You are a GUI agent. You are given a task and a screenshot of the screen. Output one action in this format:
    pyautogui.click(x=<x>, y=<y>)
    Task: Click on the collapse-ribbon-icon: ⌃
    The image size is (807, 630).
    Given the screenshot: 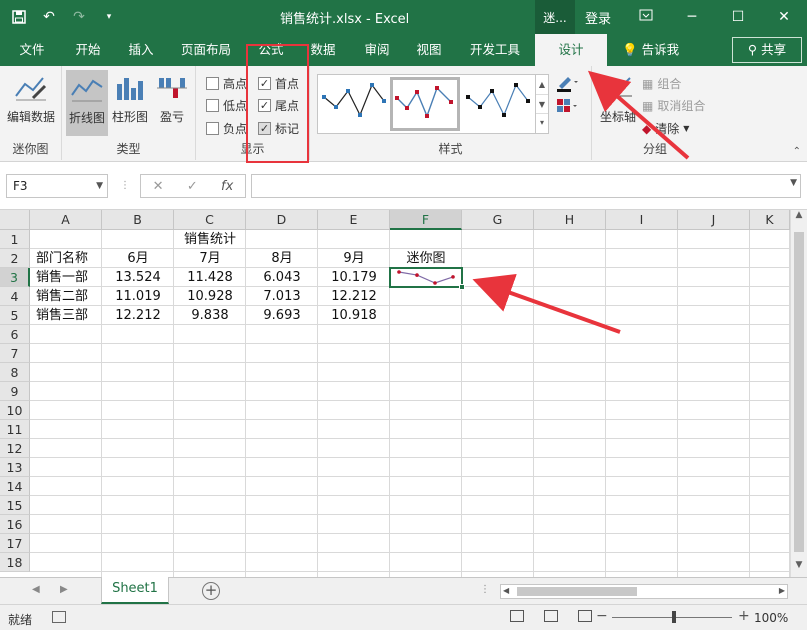 What is the action you would take?
    pyautogui.click(x=797, y=151)
    